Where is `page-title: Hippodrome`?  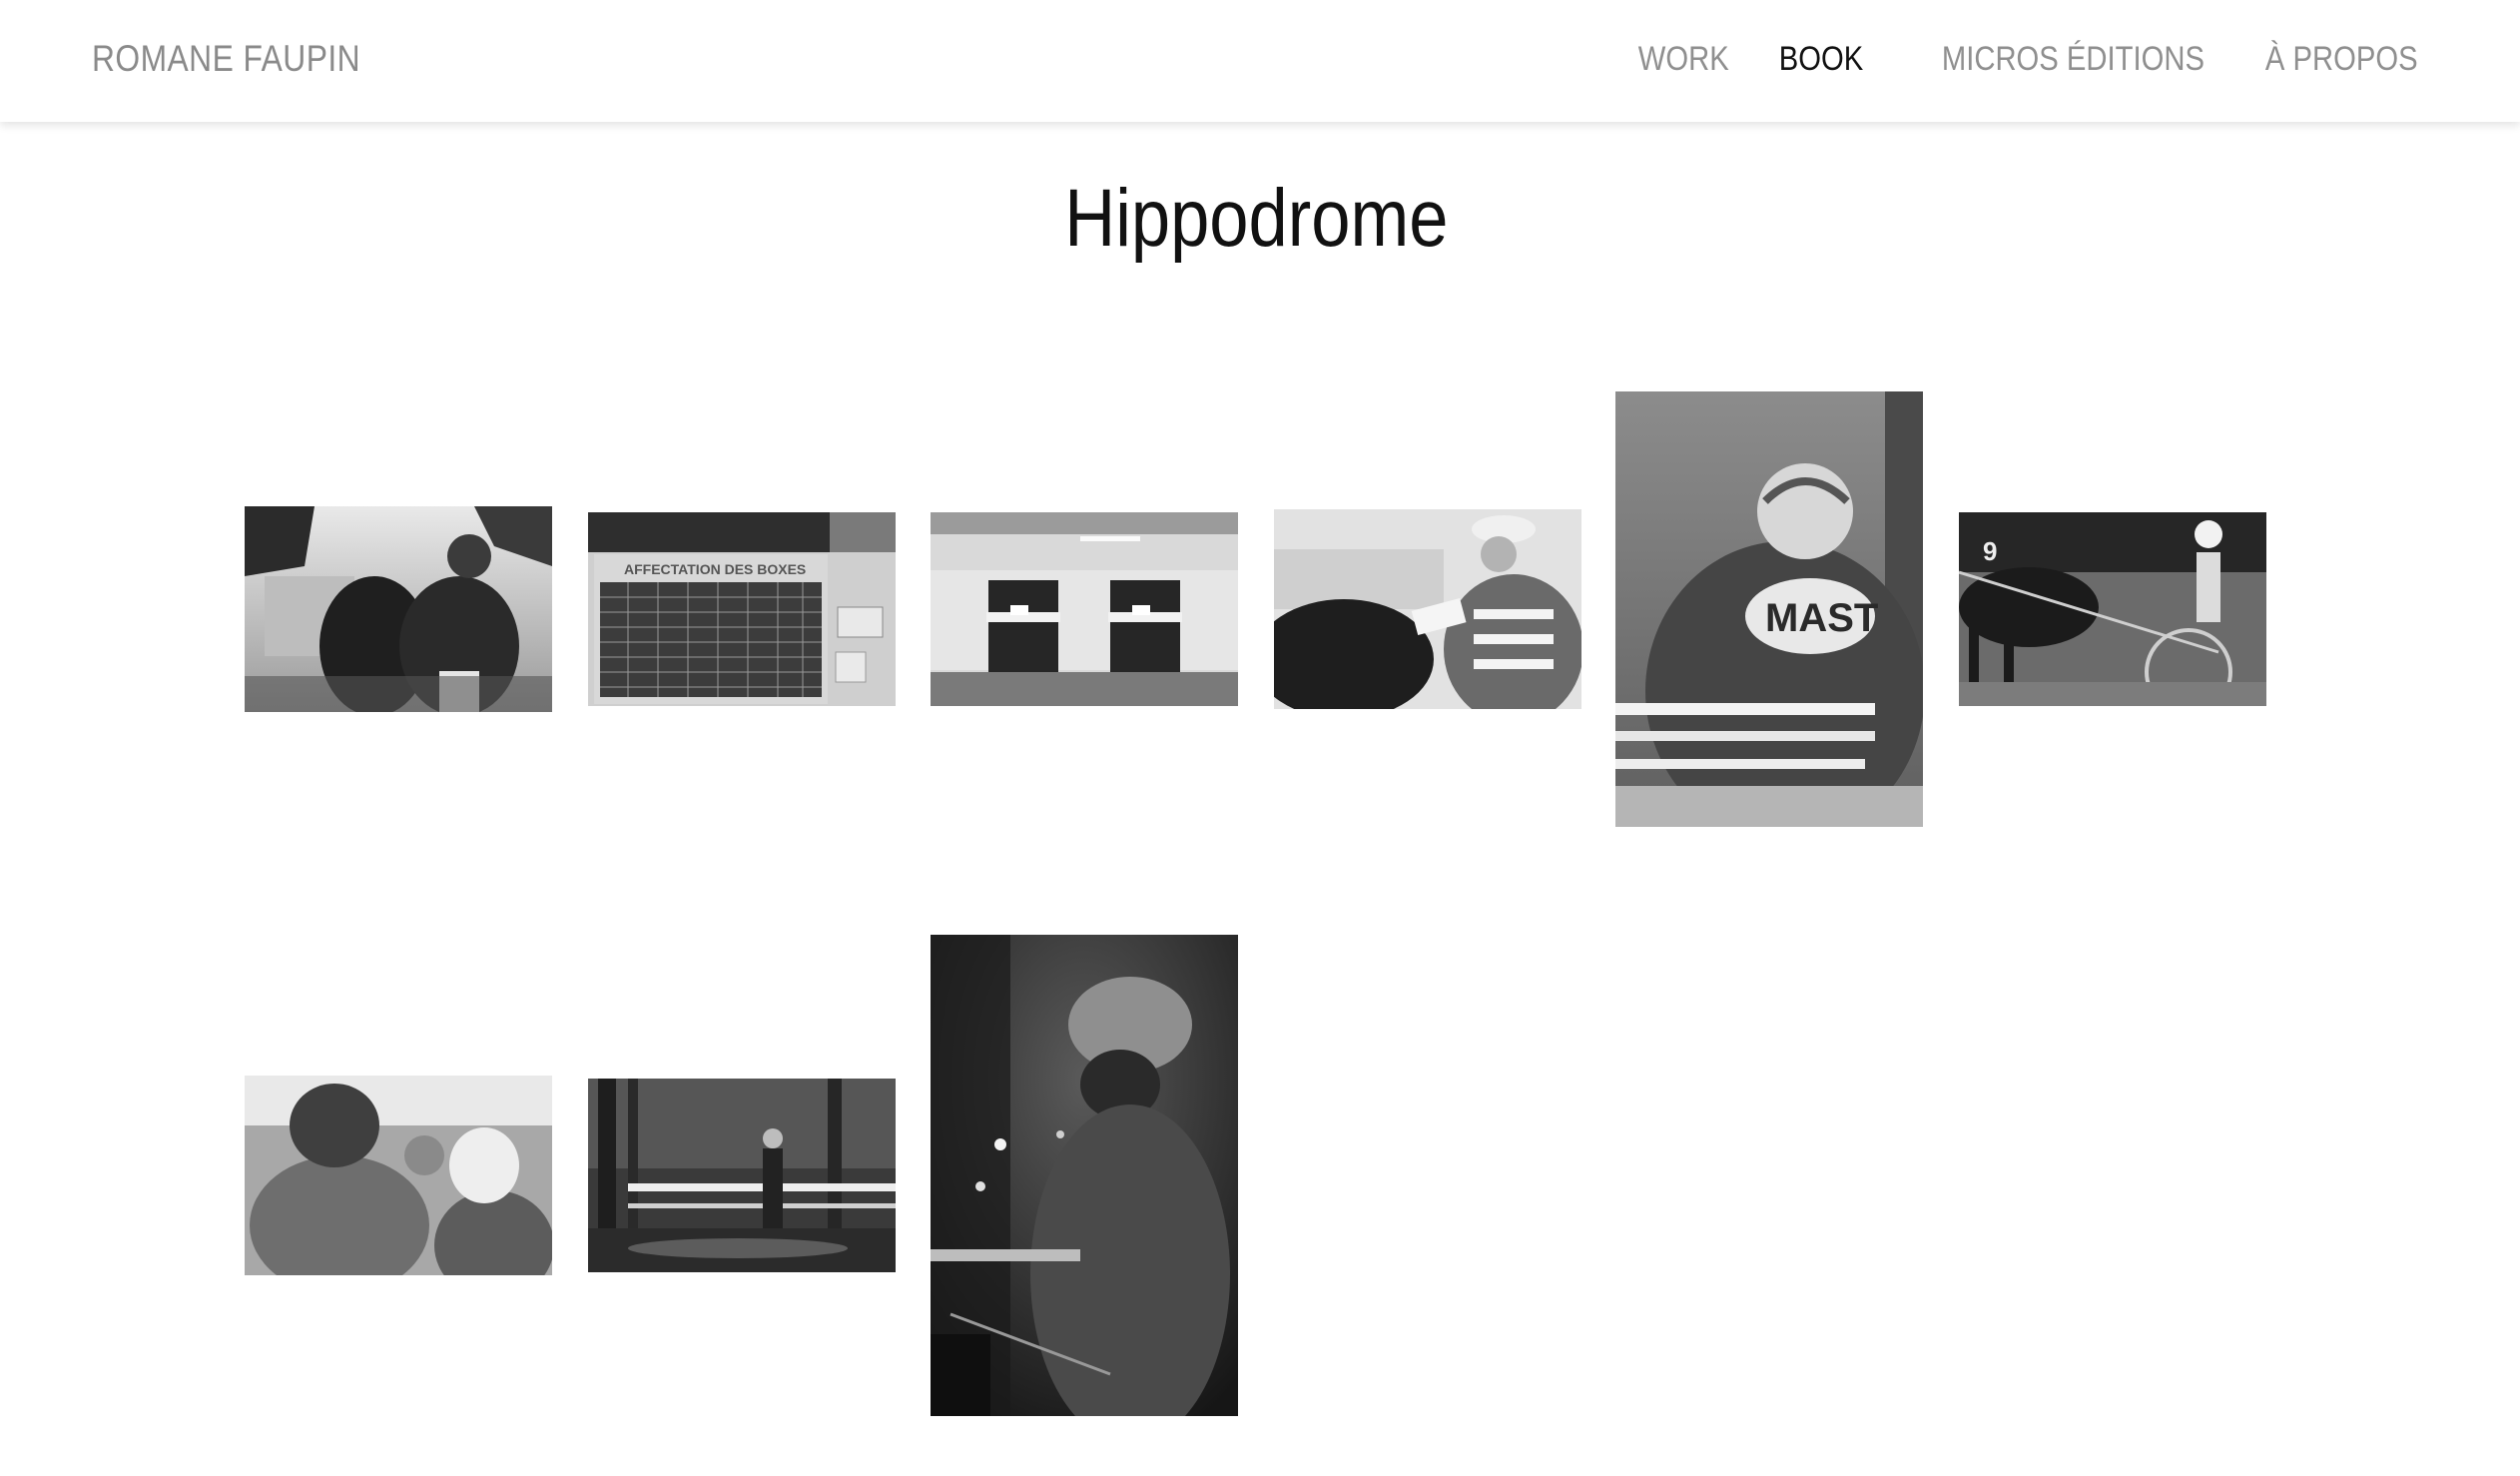
page-title: Hippodrome is located at coordinates (1256, 218).